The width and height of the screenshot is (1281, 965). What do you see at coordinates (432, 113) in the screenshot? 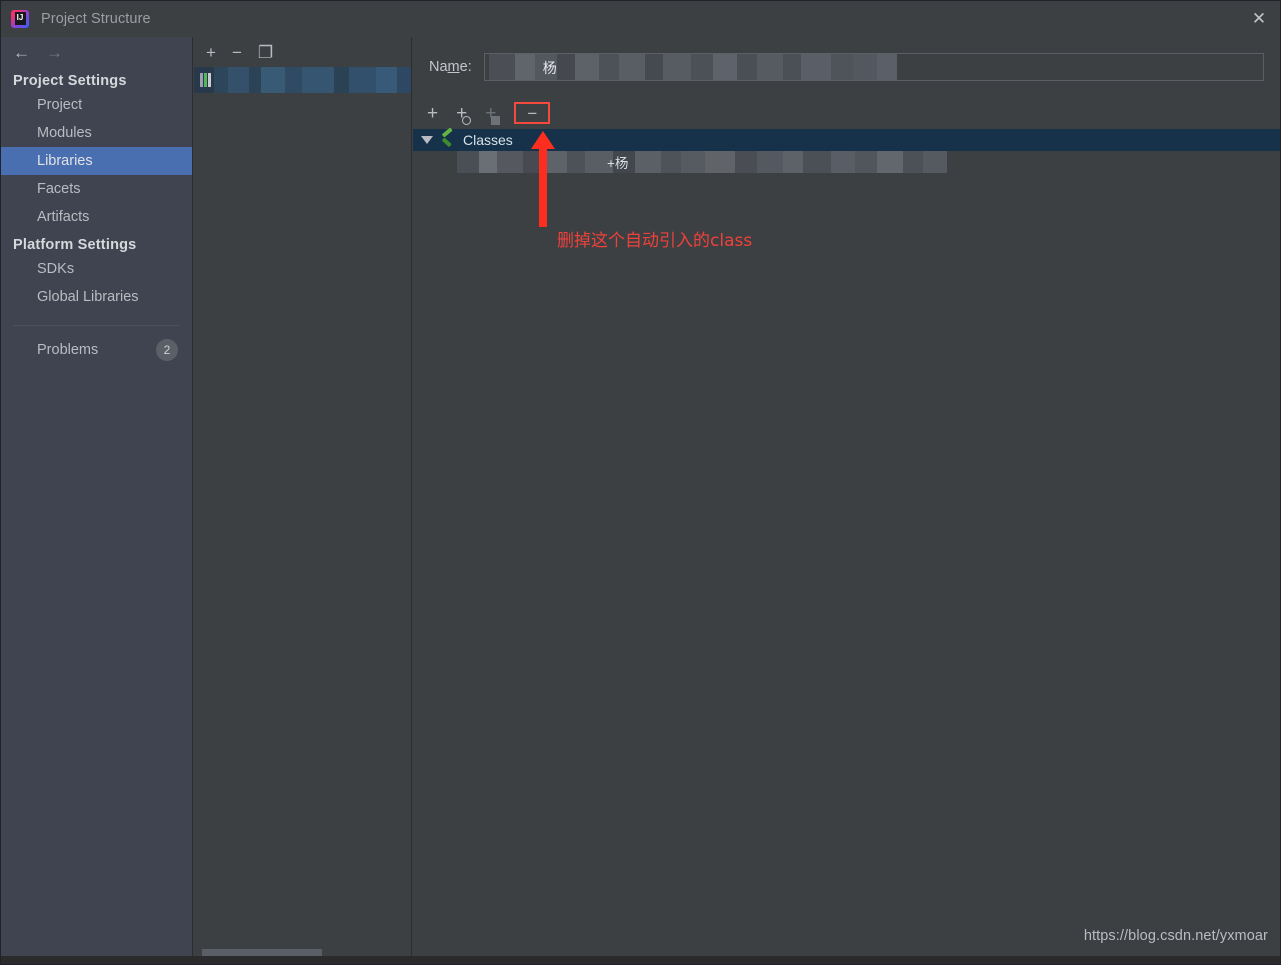
I see `add-classes-button: +` at bounding box center [432, 113].